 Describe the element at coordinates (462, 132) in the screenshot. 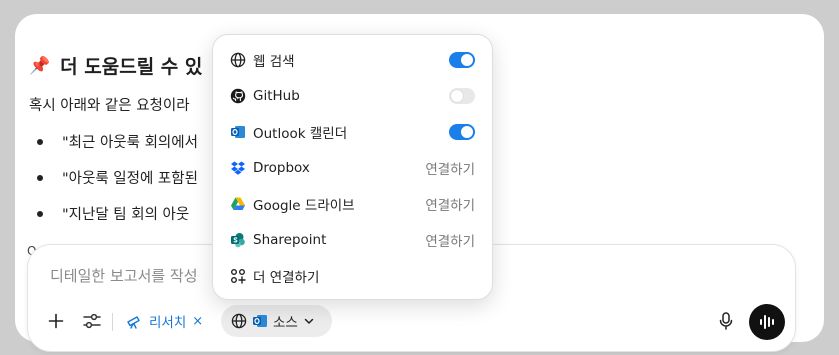

I see `outlook-toggle` at that location.